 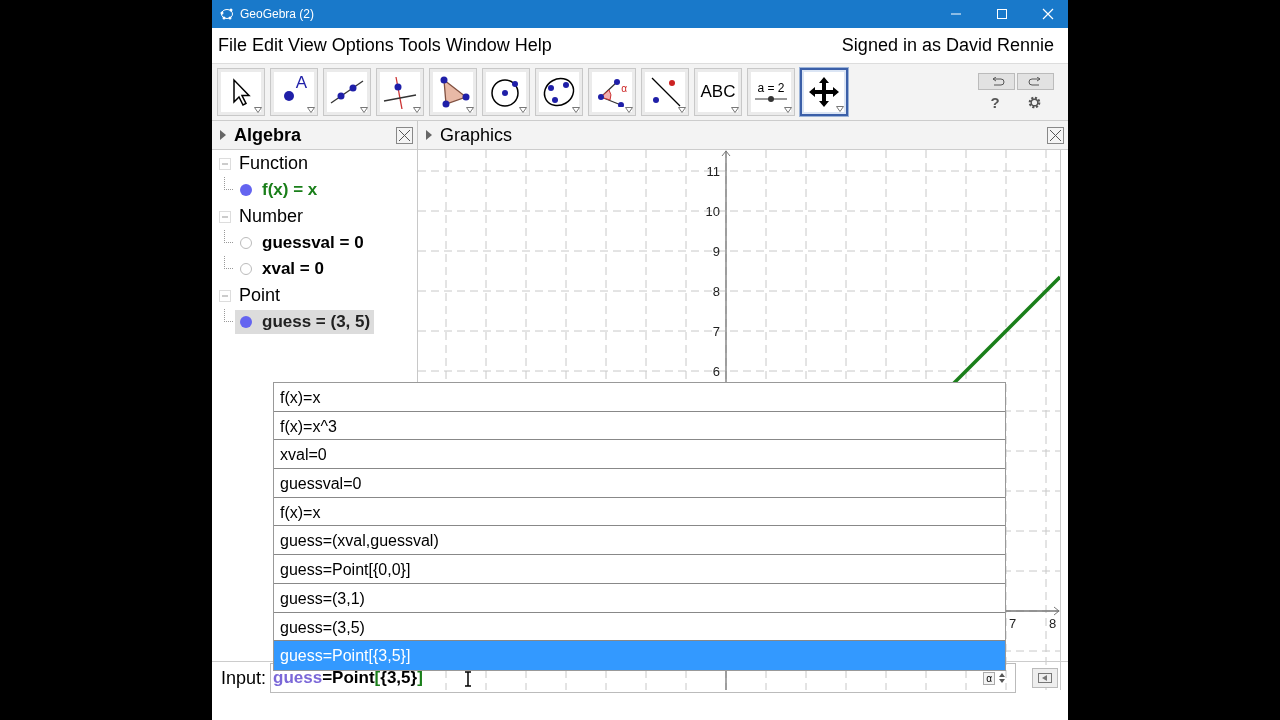 I want to click on history-item: guess=(3,1), so click(x=639, y=598).